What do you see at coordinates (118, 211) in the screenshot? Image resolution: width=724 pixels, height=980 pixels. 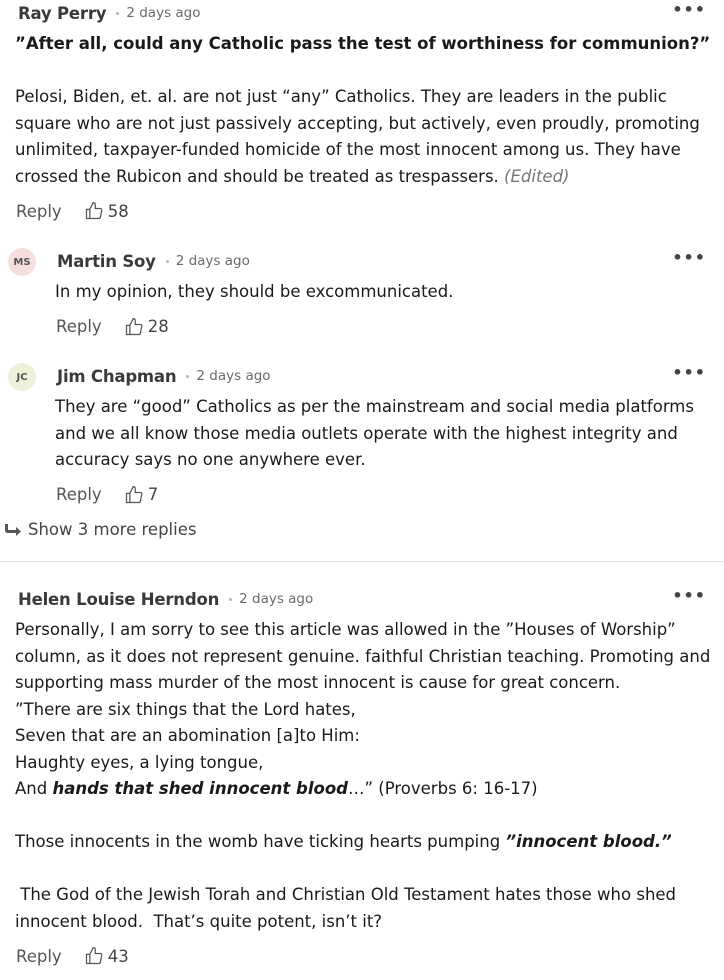 I see `like-count: 58` at bounding box center [118, 211].